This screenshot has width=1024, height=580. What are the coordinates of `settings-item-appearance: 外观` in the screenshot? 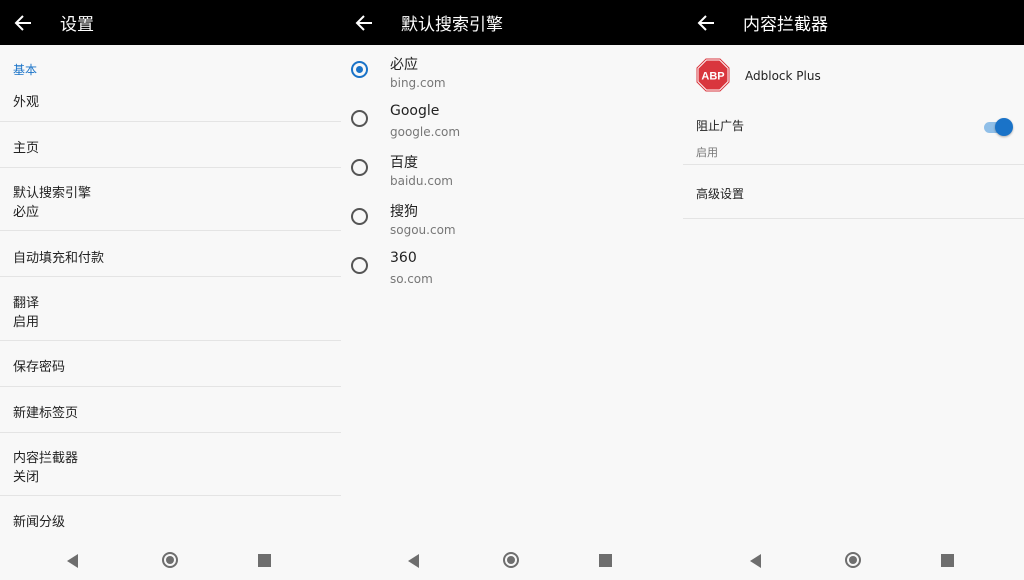 It's located at (170, 100).